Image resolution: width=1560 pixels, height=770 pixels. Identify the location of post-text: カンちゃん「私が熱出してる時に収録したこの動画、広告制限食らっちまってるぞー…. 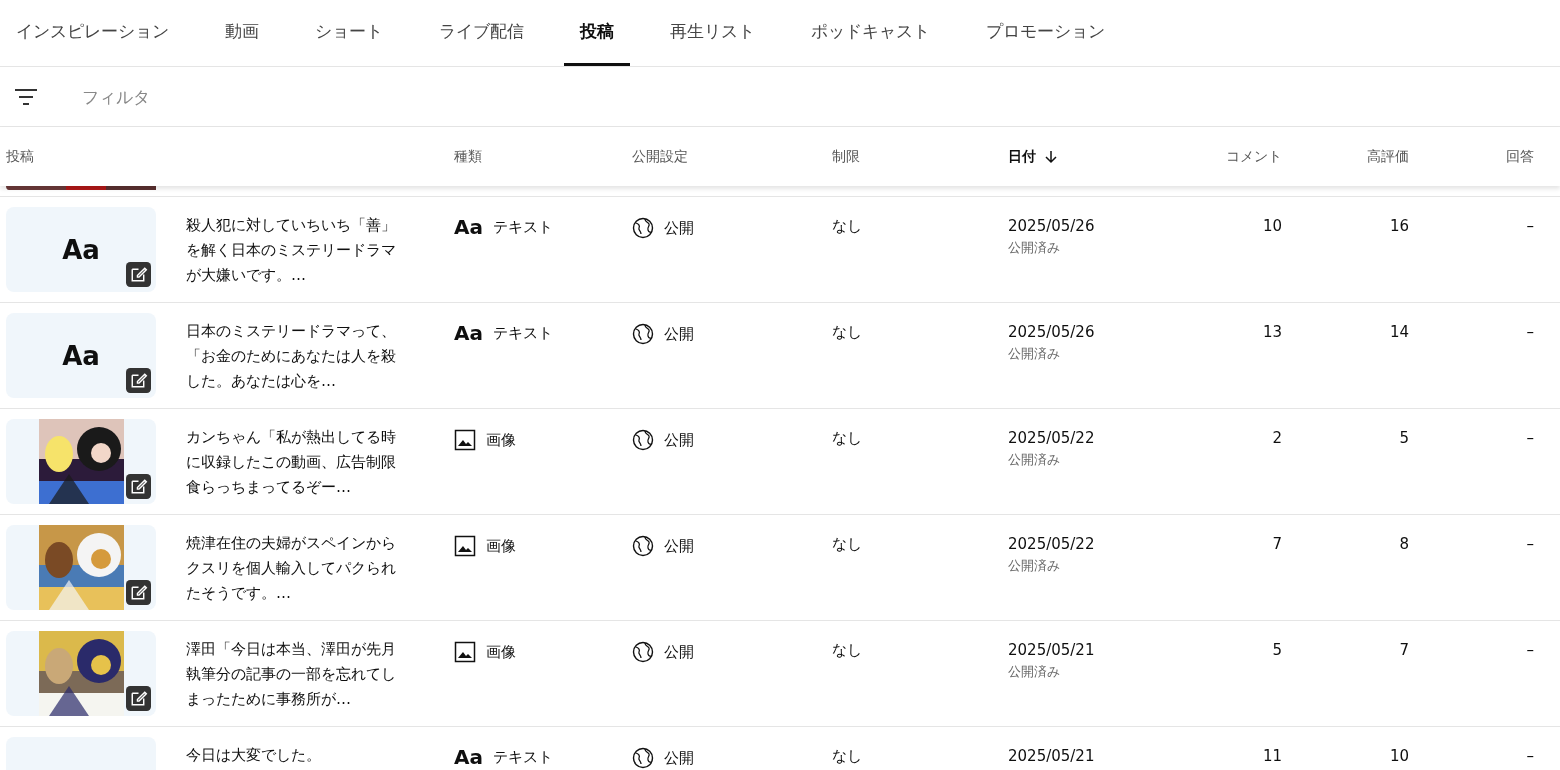
(295, 464).